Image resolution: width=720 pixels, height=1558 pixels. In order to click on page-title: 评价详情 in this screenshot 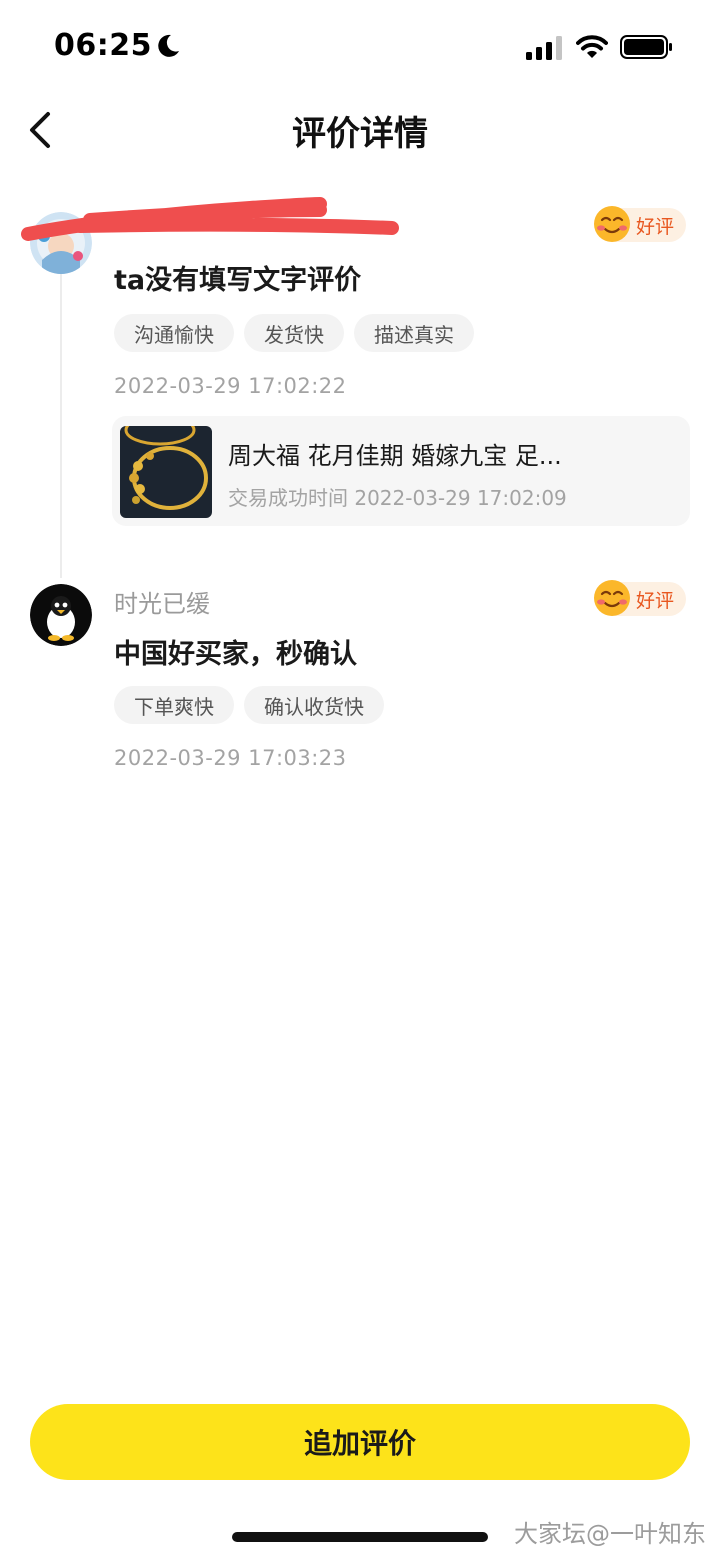, I will do `click(360, 134)`.